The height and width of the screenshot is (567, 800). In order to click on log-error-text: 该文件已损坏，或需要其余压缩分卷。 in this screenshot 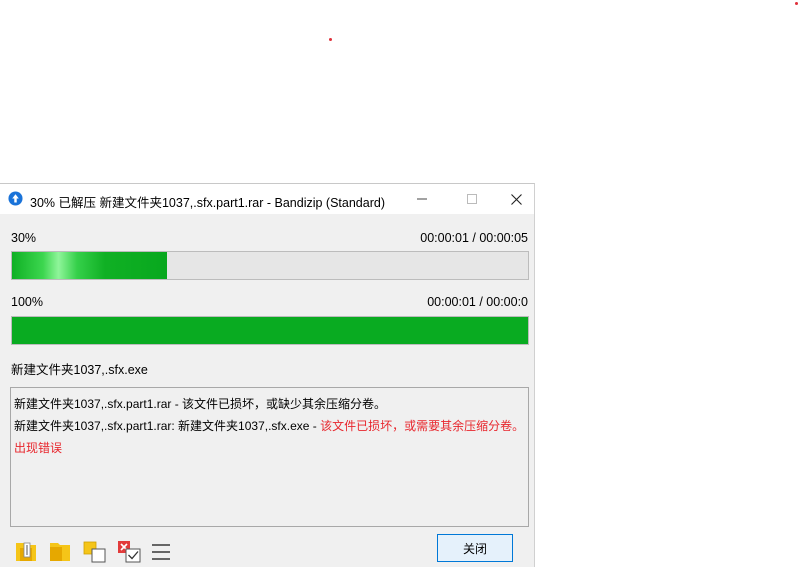, I will do `click(422, 426)`.